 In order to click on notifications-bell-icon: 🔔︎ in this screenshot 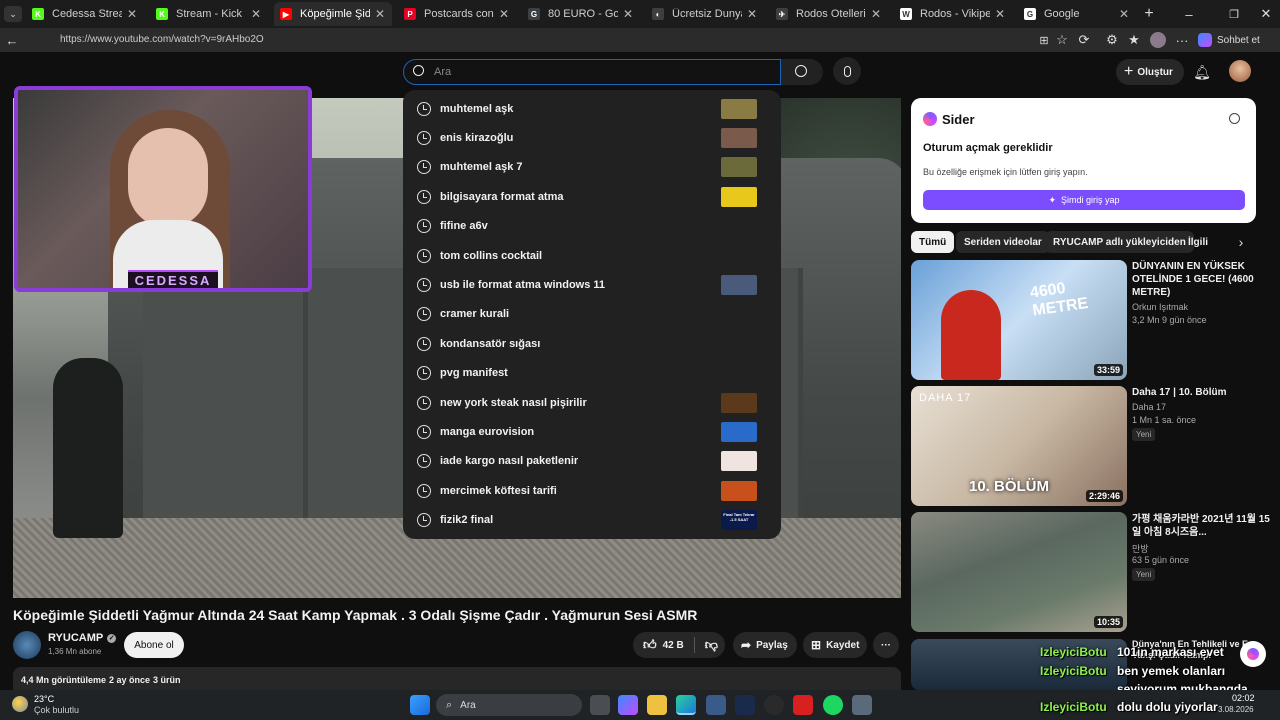, I will do `click(1202, 72)`.